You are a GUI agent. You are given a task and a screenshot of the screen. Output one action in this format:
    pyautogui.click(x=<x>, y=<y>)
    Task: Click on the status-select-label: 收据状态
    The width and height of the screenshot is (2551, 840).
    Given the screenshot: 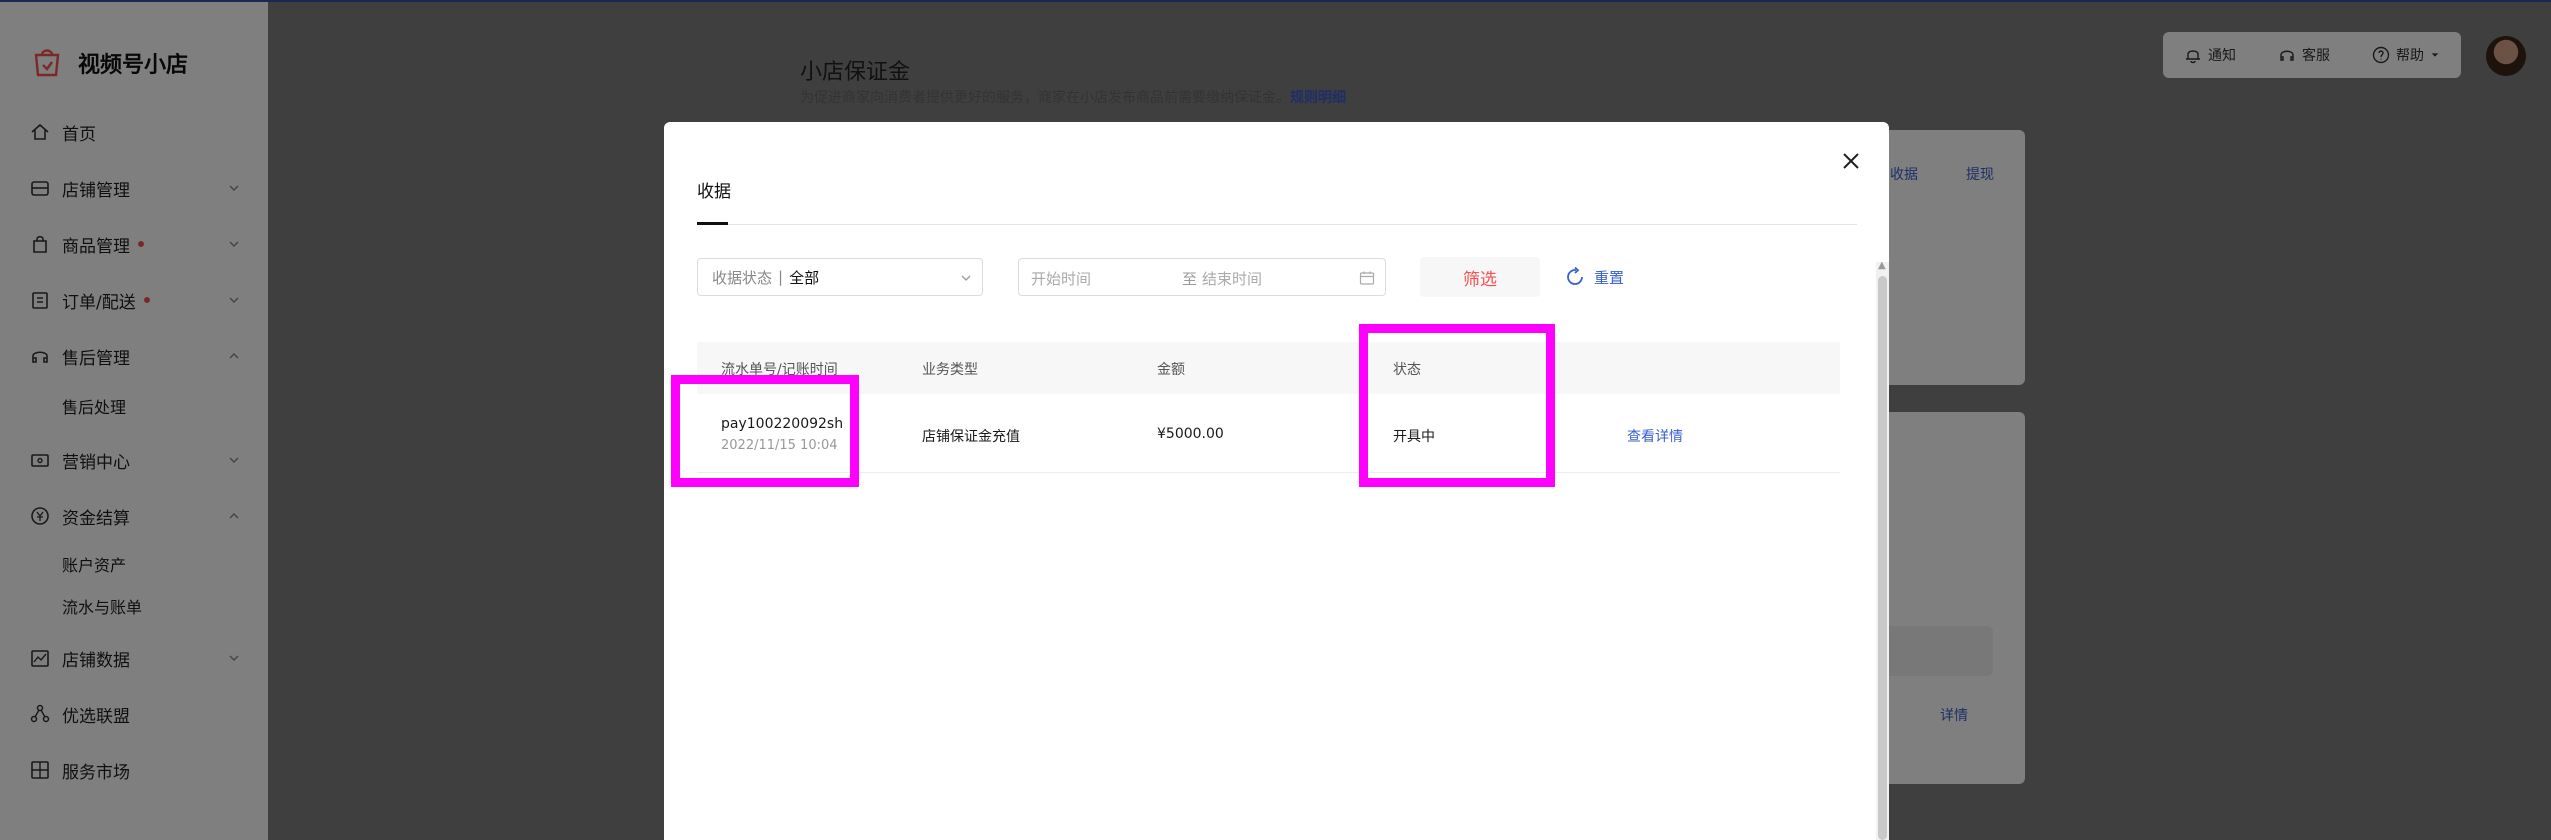 What is the action you would take?
    pyautogui.click(x=742, y=277)
    